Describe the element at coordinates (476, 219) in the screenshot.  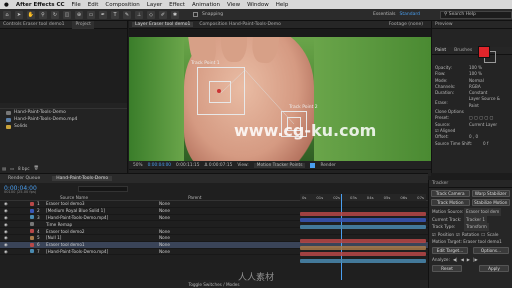
I see `current-track-dropdown: Tracker 1` at that location.